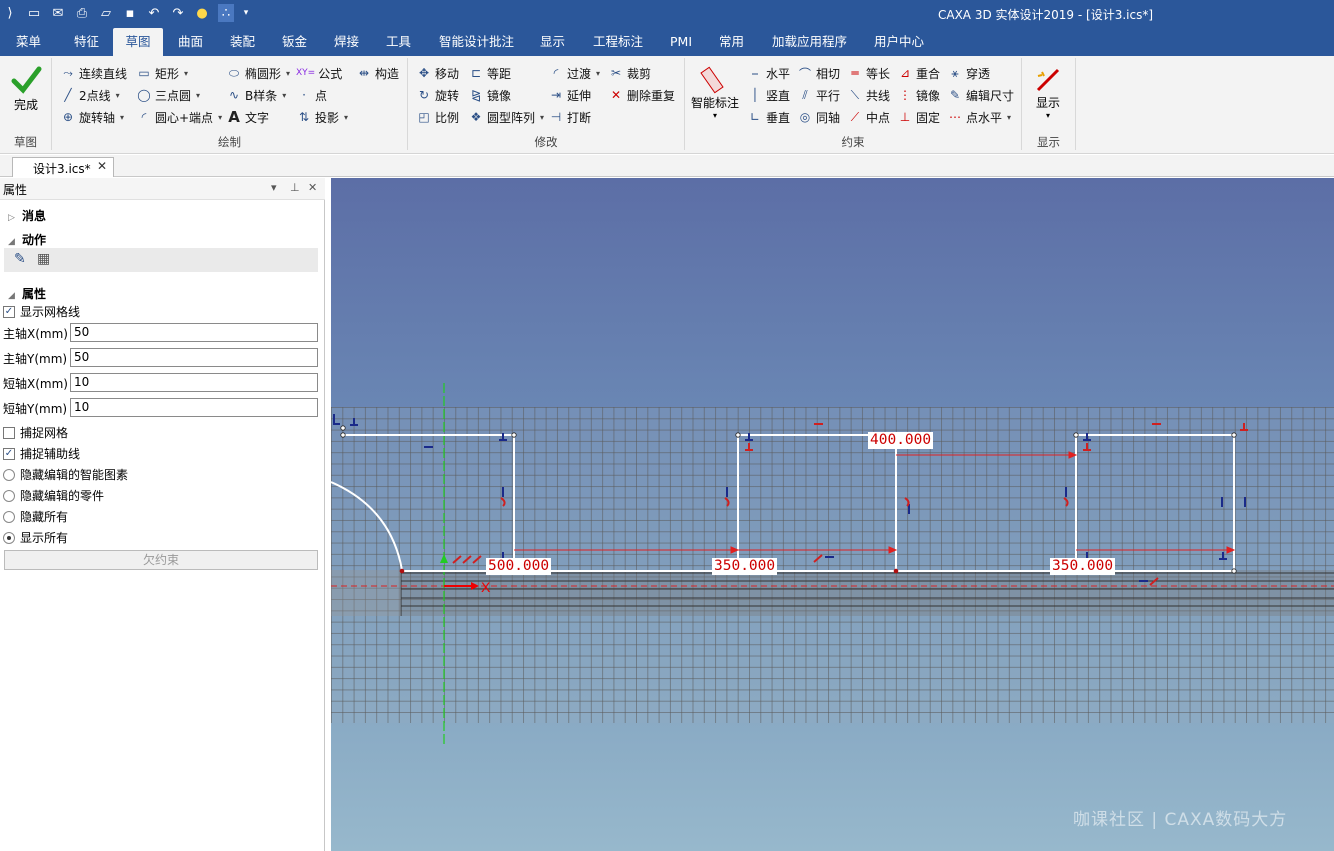  Describe the element at coordinates (58, 13) in the screenshot. I see `mail-icon: ✉` at that location.